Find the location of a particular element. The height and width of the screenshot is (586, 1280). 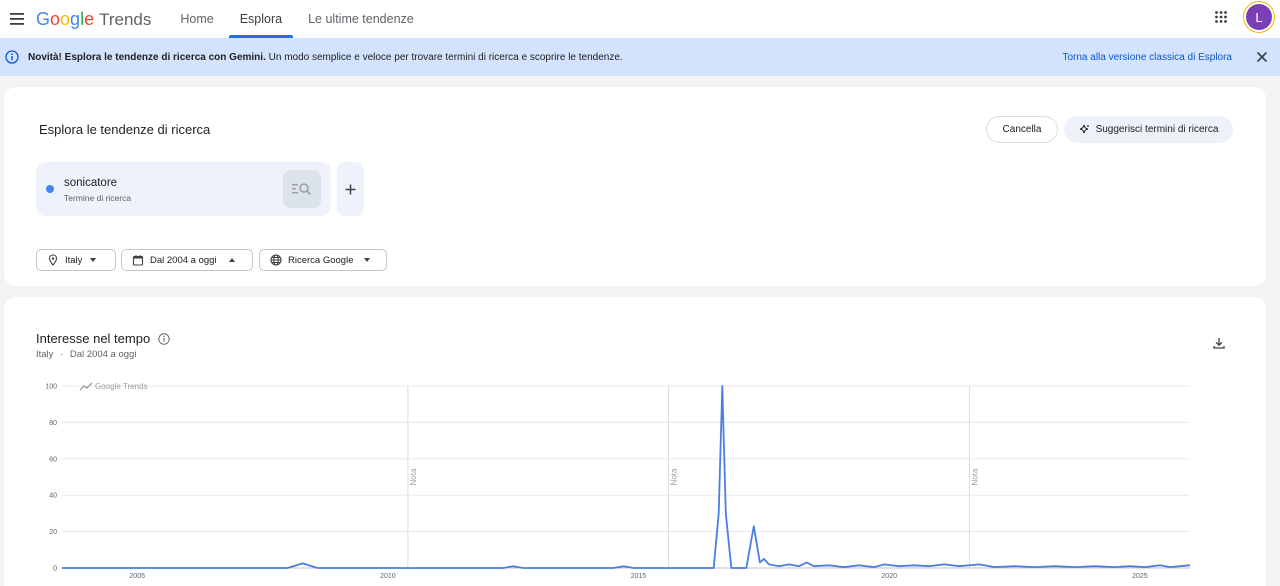

banner-close-button is located at coordinates (1262, 57).